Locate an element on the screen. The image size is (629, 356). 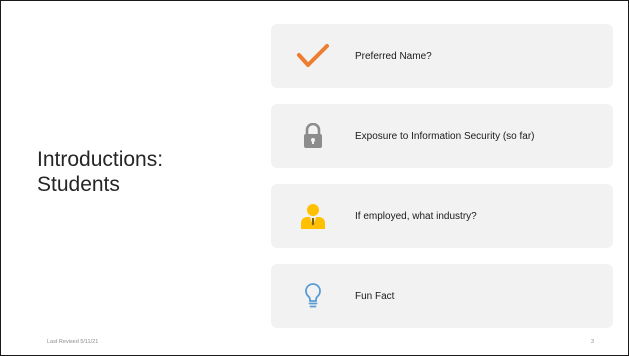
page-number: 3 is located at coordinates (593, 342).